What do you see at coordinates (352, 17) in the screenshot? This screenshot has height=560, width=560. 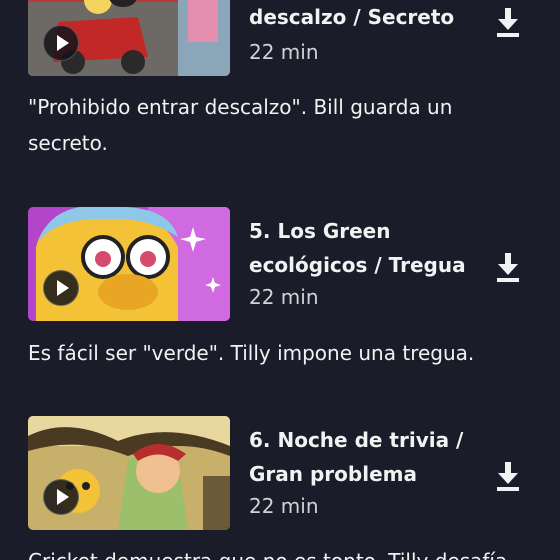 I see `episode-title: descalzo / Secreto` at bounding box center [352, 17].